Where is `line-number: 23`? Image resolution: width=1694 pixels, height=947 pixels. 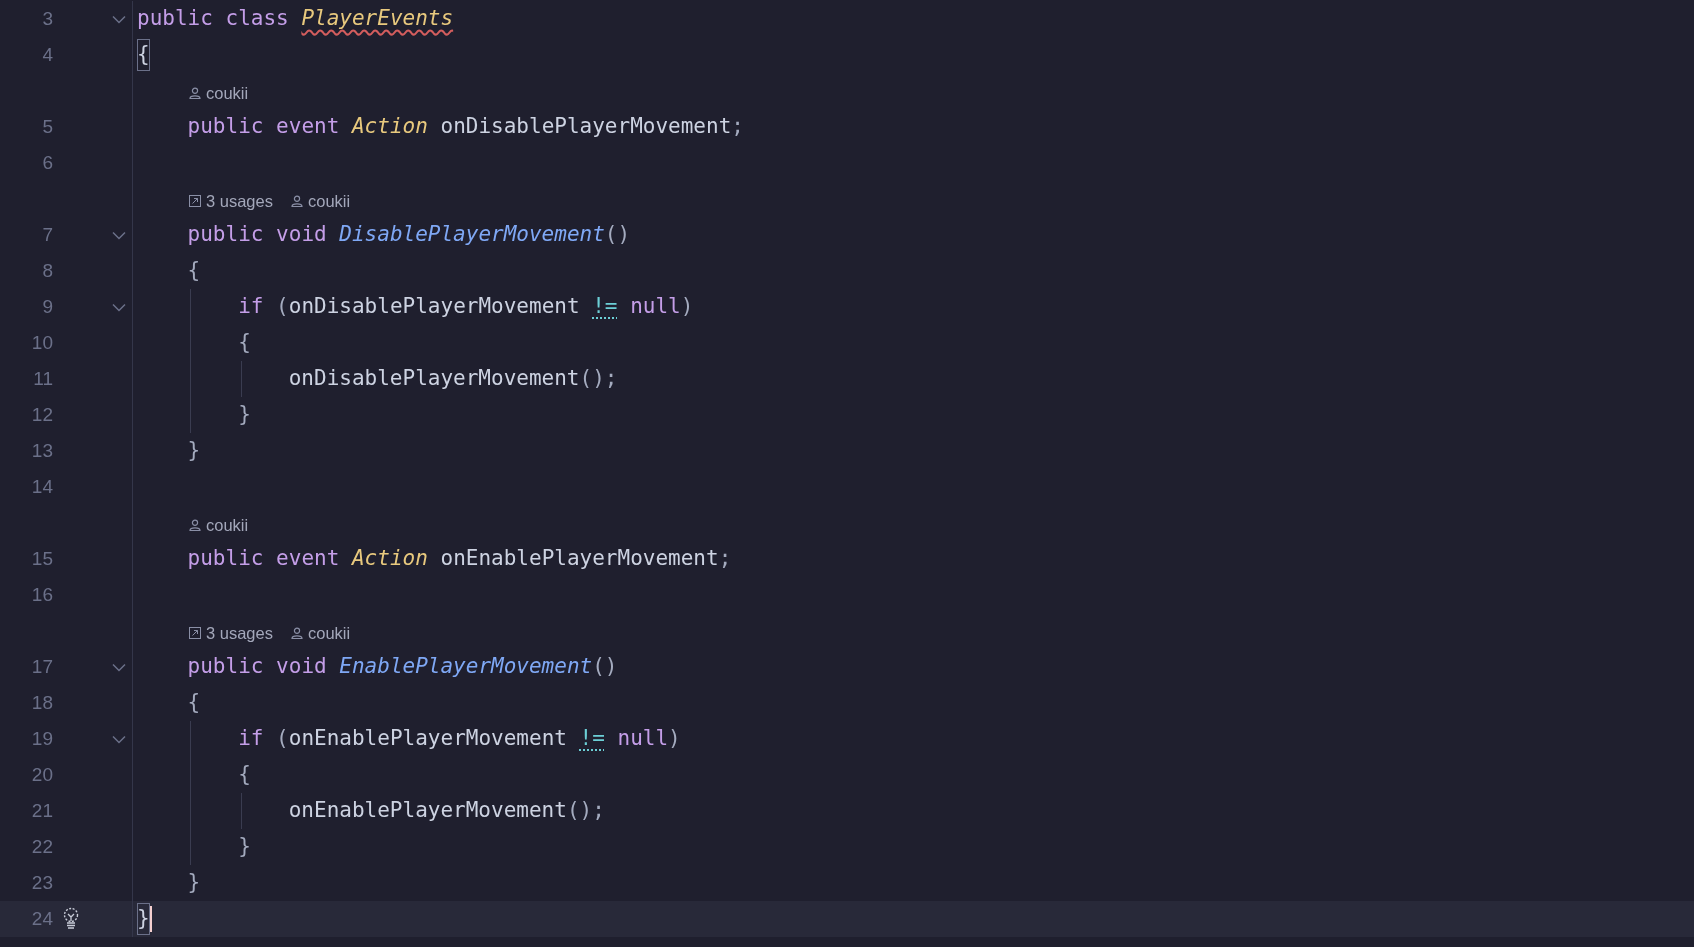 line-number: 23 is located at coordinates (41, 882).